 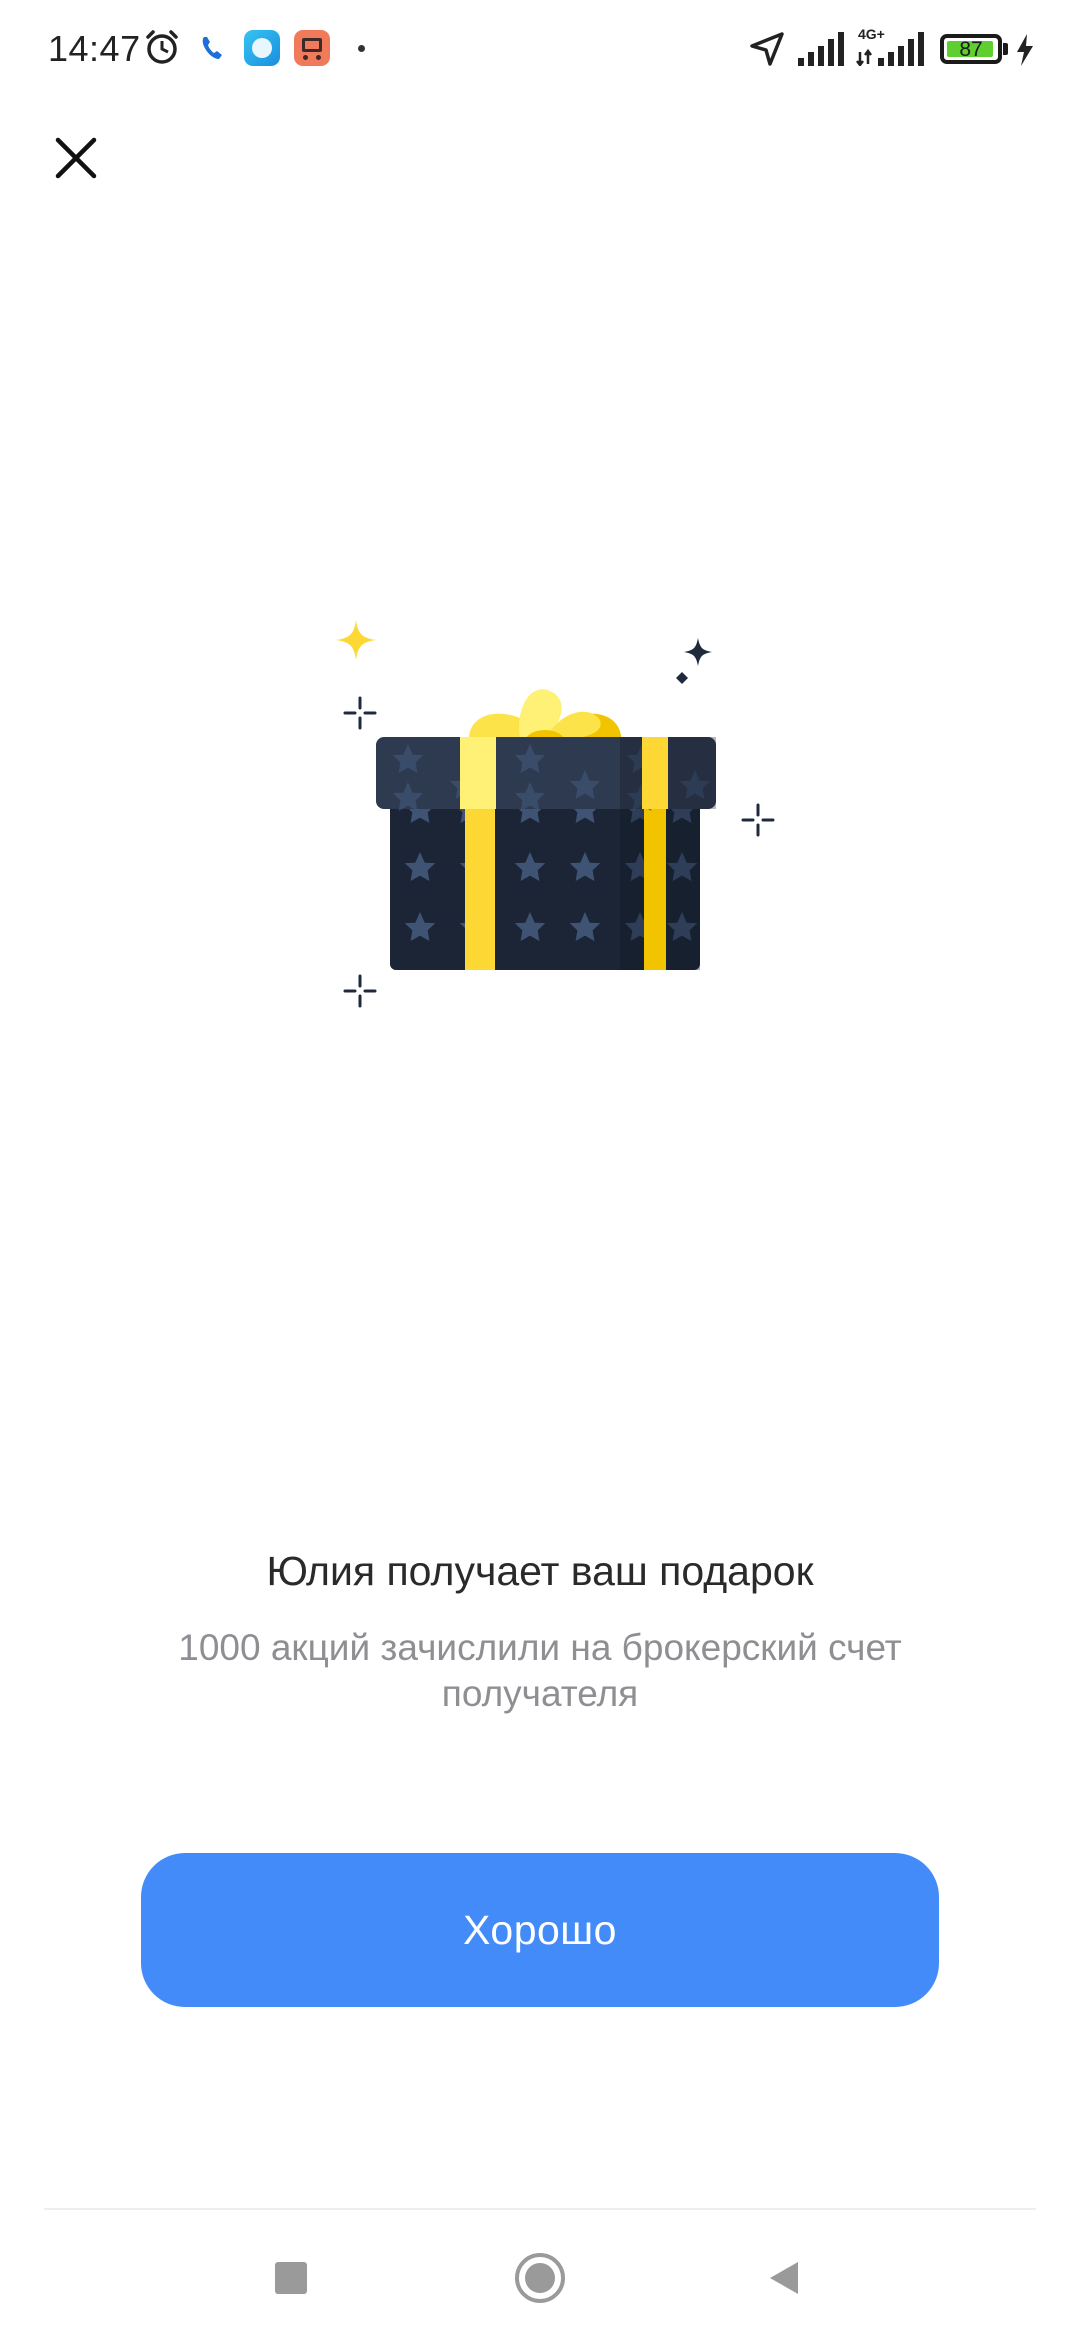 I want to click on signal-icon, so click(x=821, y=49).